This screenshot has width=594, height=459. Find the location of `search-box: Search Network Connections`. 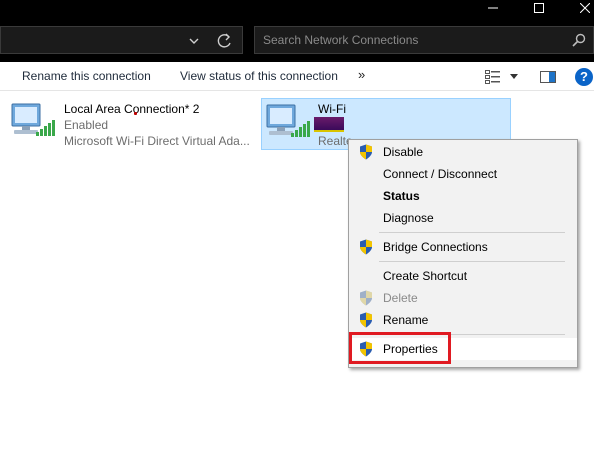

search-box: Search Network Connections is located at coordinates (424, 40).